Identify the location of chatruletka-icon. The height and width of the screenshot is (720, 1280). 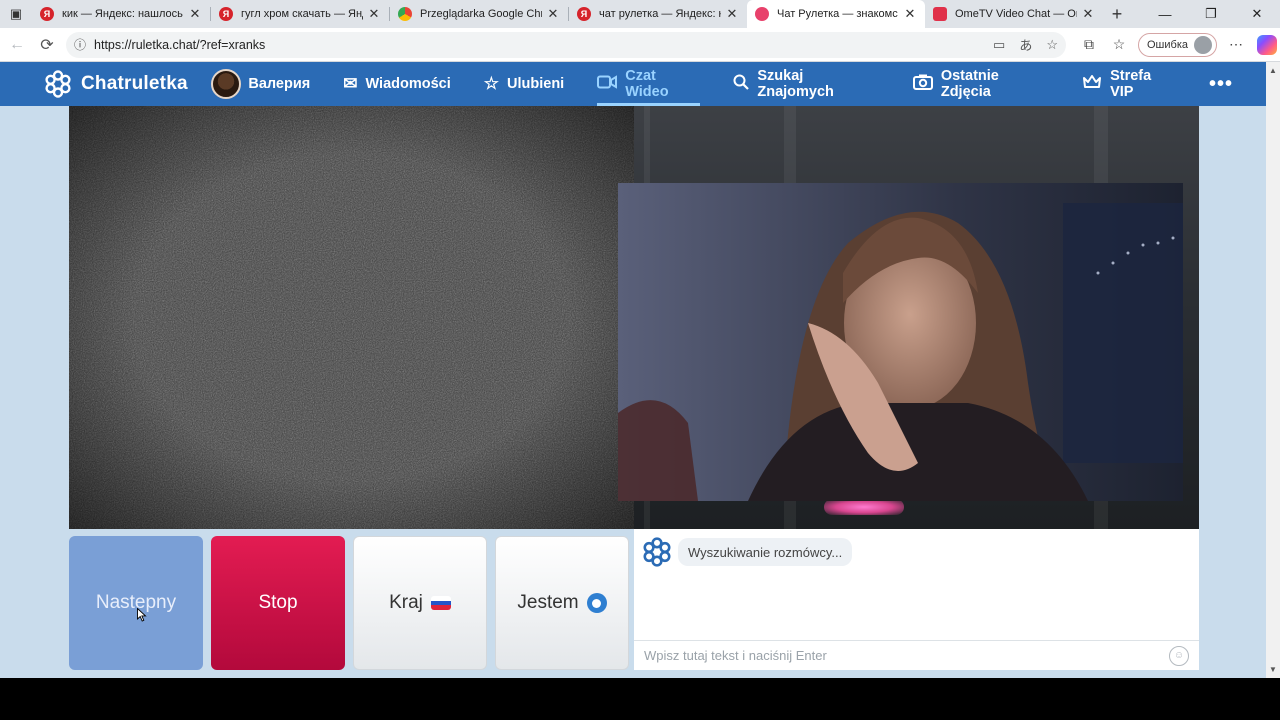
(762, 14).